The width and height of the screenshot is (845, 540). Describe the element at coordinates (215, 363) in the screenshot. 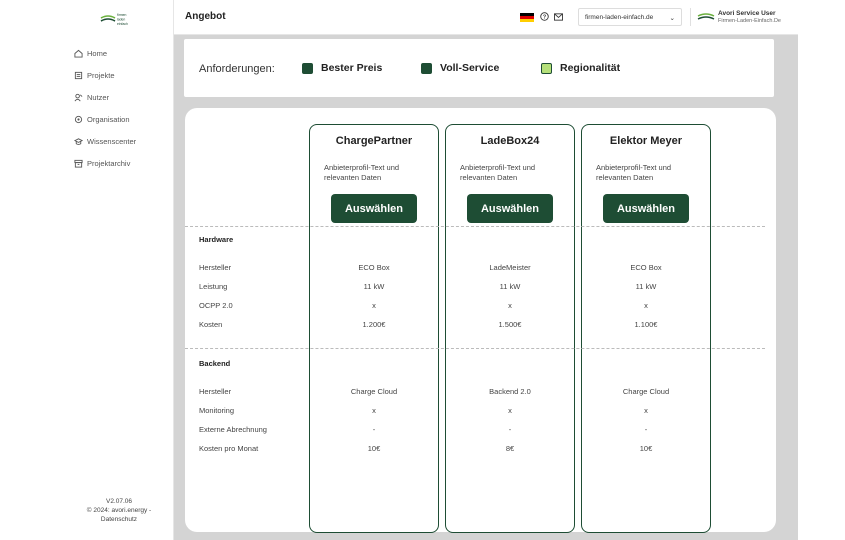

I see `section-title-backend: Backend` at that location.